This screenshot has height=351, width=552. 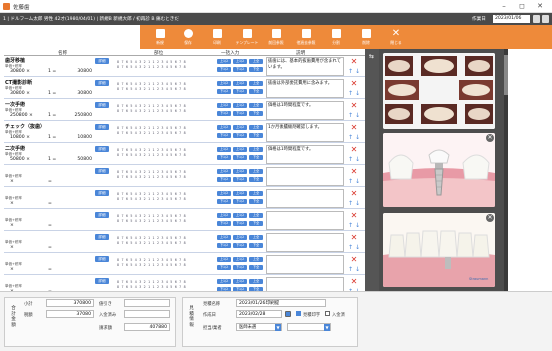 What do you see at coordinates (160, 37) in the screenshot?
I see `new-button: 新規` at bounding box center [160, 37].